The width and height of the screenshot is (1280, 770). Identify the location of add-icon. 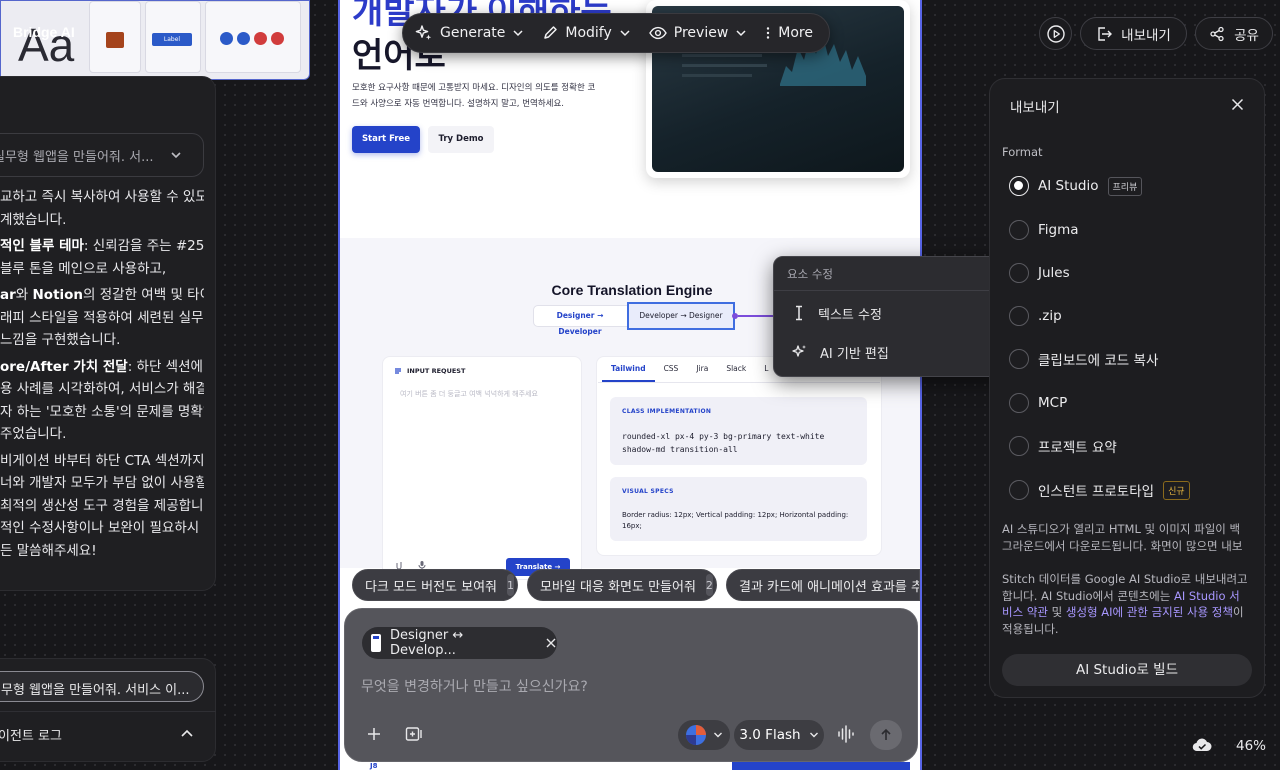
(374, 734).